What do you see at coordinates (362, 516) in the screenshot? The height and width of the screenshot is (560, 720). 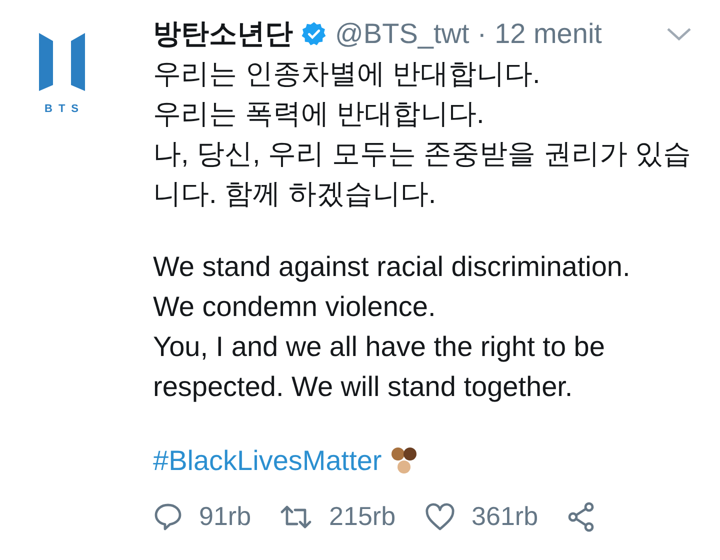 I see `action-count: 215rb` at bounding box center [362, 516].